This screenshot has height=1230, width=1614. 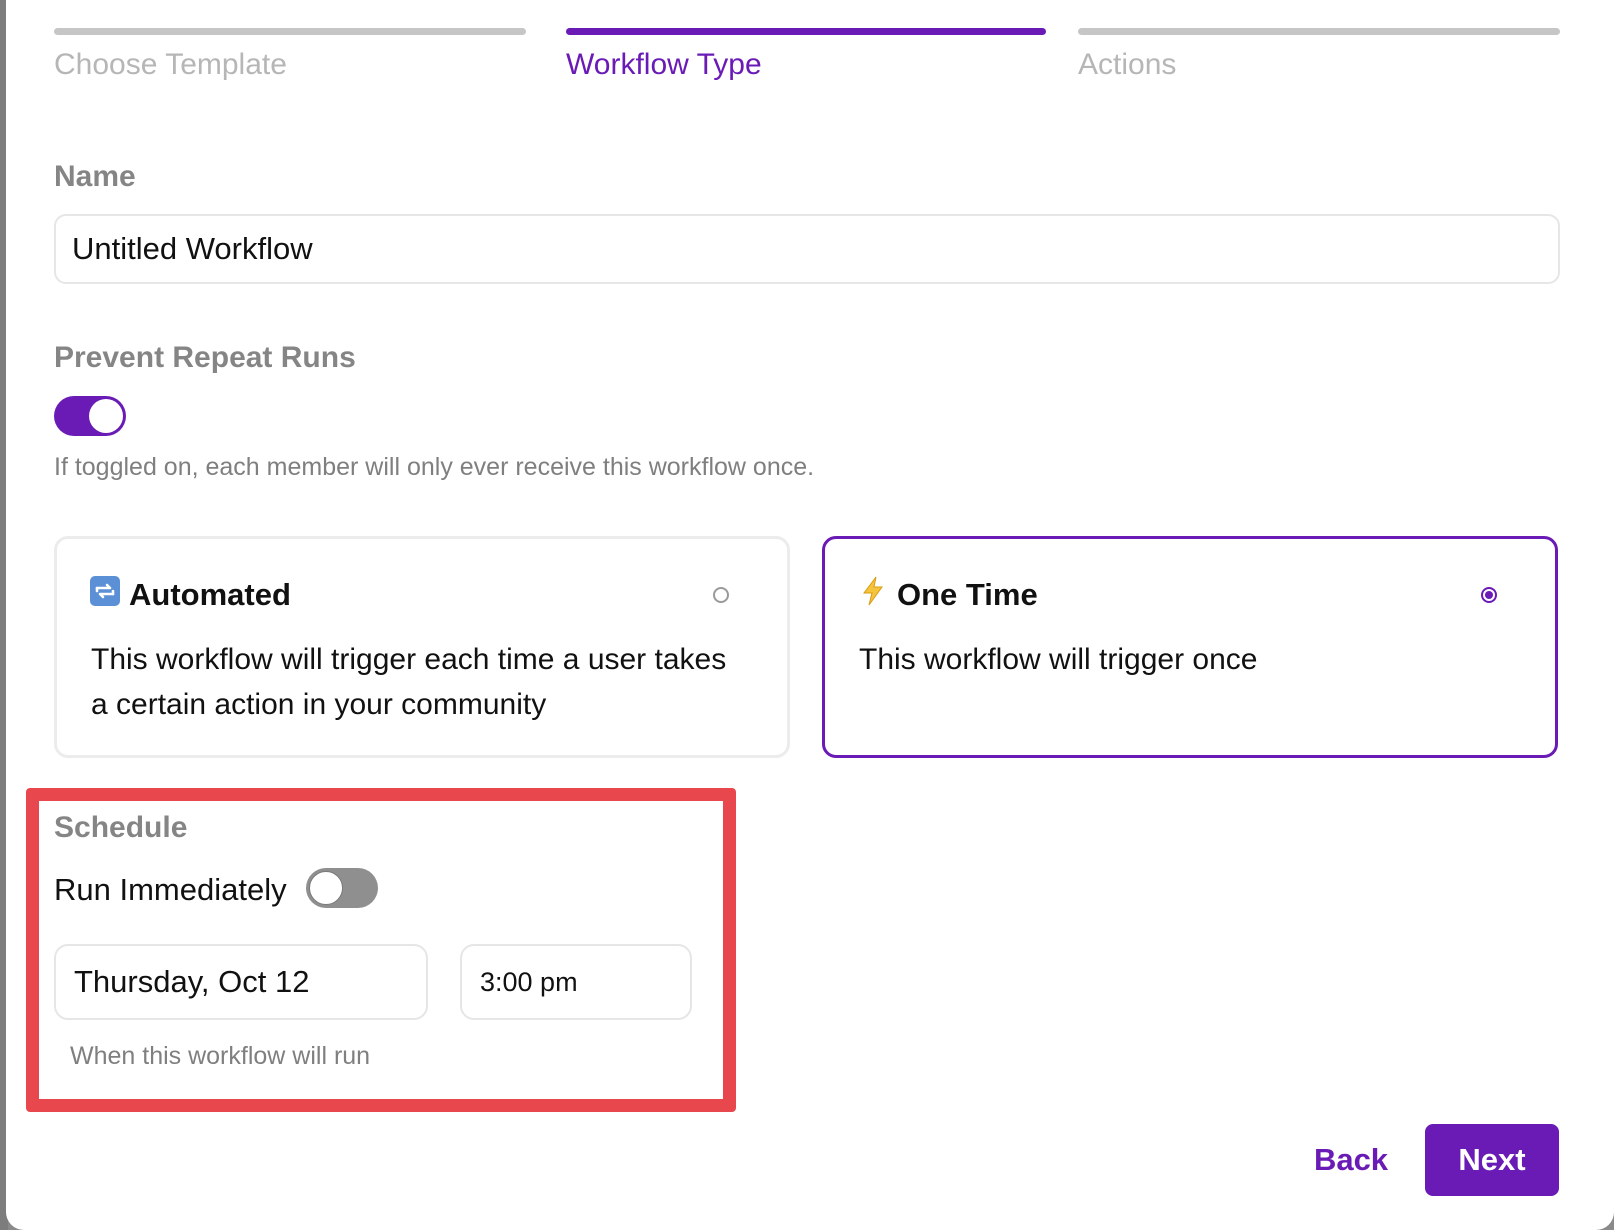 What do you see at coordinates (806, 31) in the screenshot?
I see `step-progress-bar-workflow-type` at bounding box center [806, 31].